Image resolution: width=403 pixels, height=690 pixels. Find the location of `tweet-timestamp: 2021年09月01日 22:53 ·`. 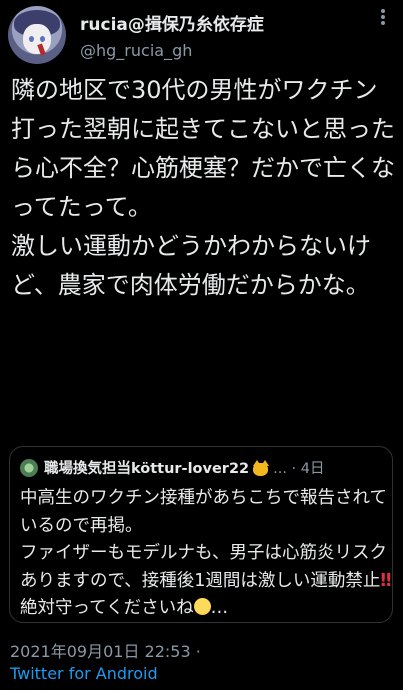

tweet-timestamp: 2021年09月01日 22:53 · is located at coordinates (105, 650).